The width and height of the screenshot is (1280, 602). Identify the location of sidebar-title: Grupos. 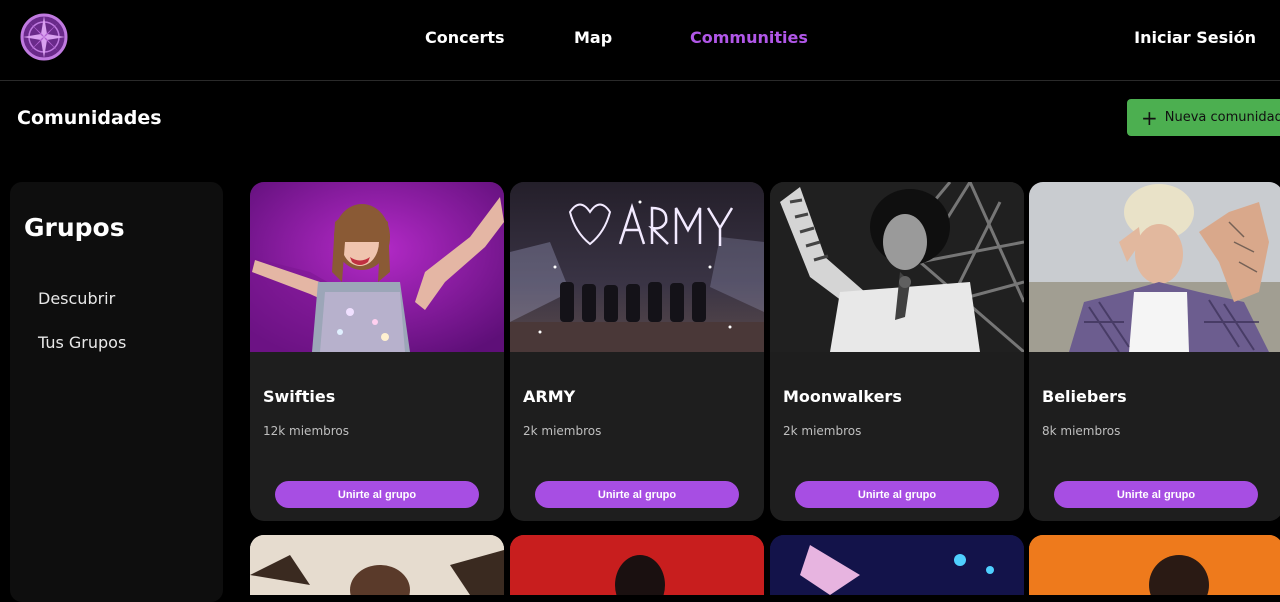
(74, 227).